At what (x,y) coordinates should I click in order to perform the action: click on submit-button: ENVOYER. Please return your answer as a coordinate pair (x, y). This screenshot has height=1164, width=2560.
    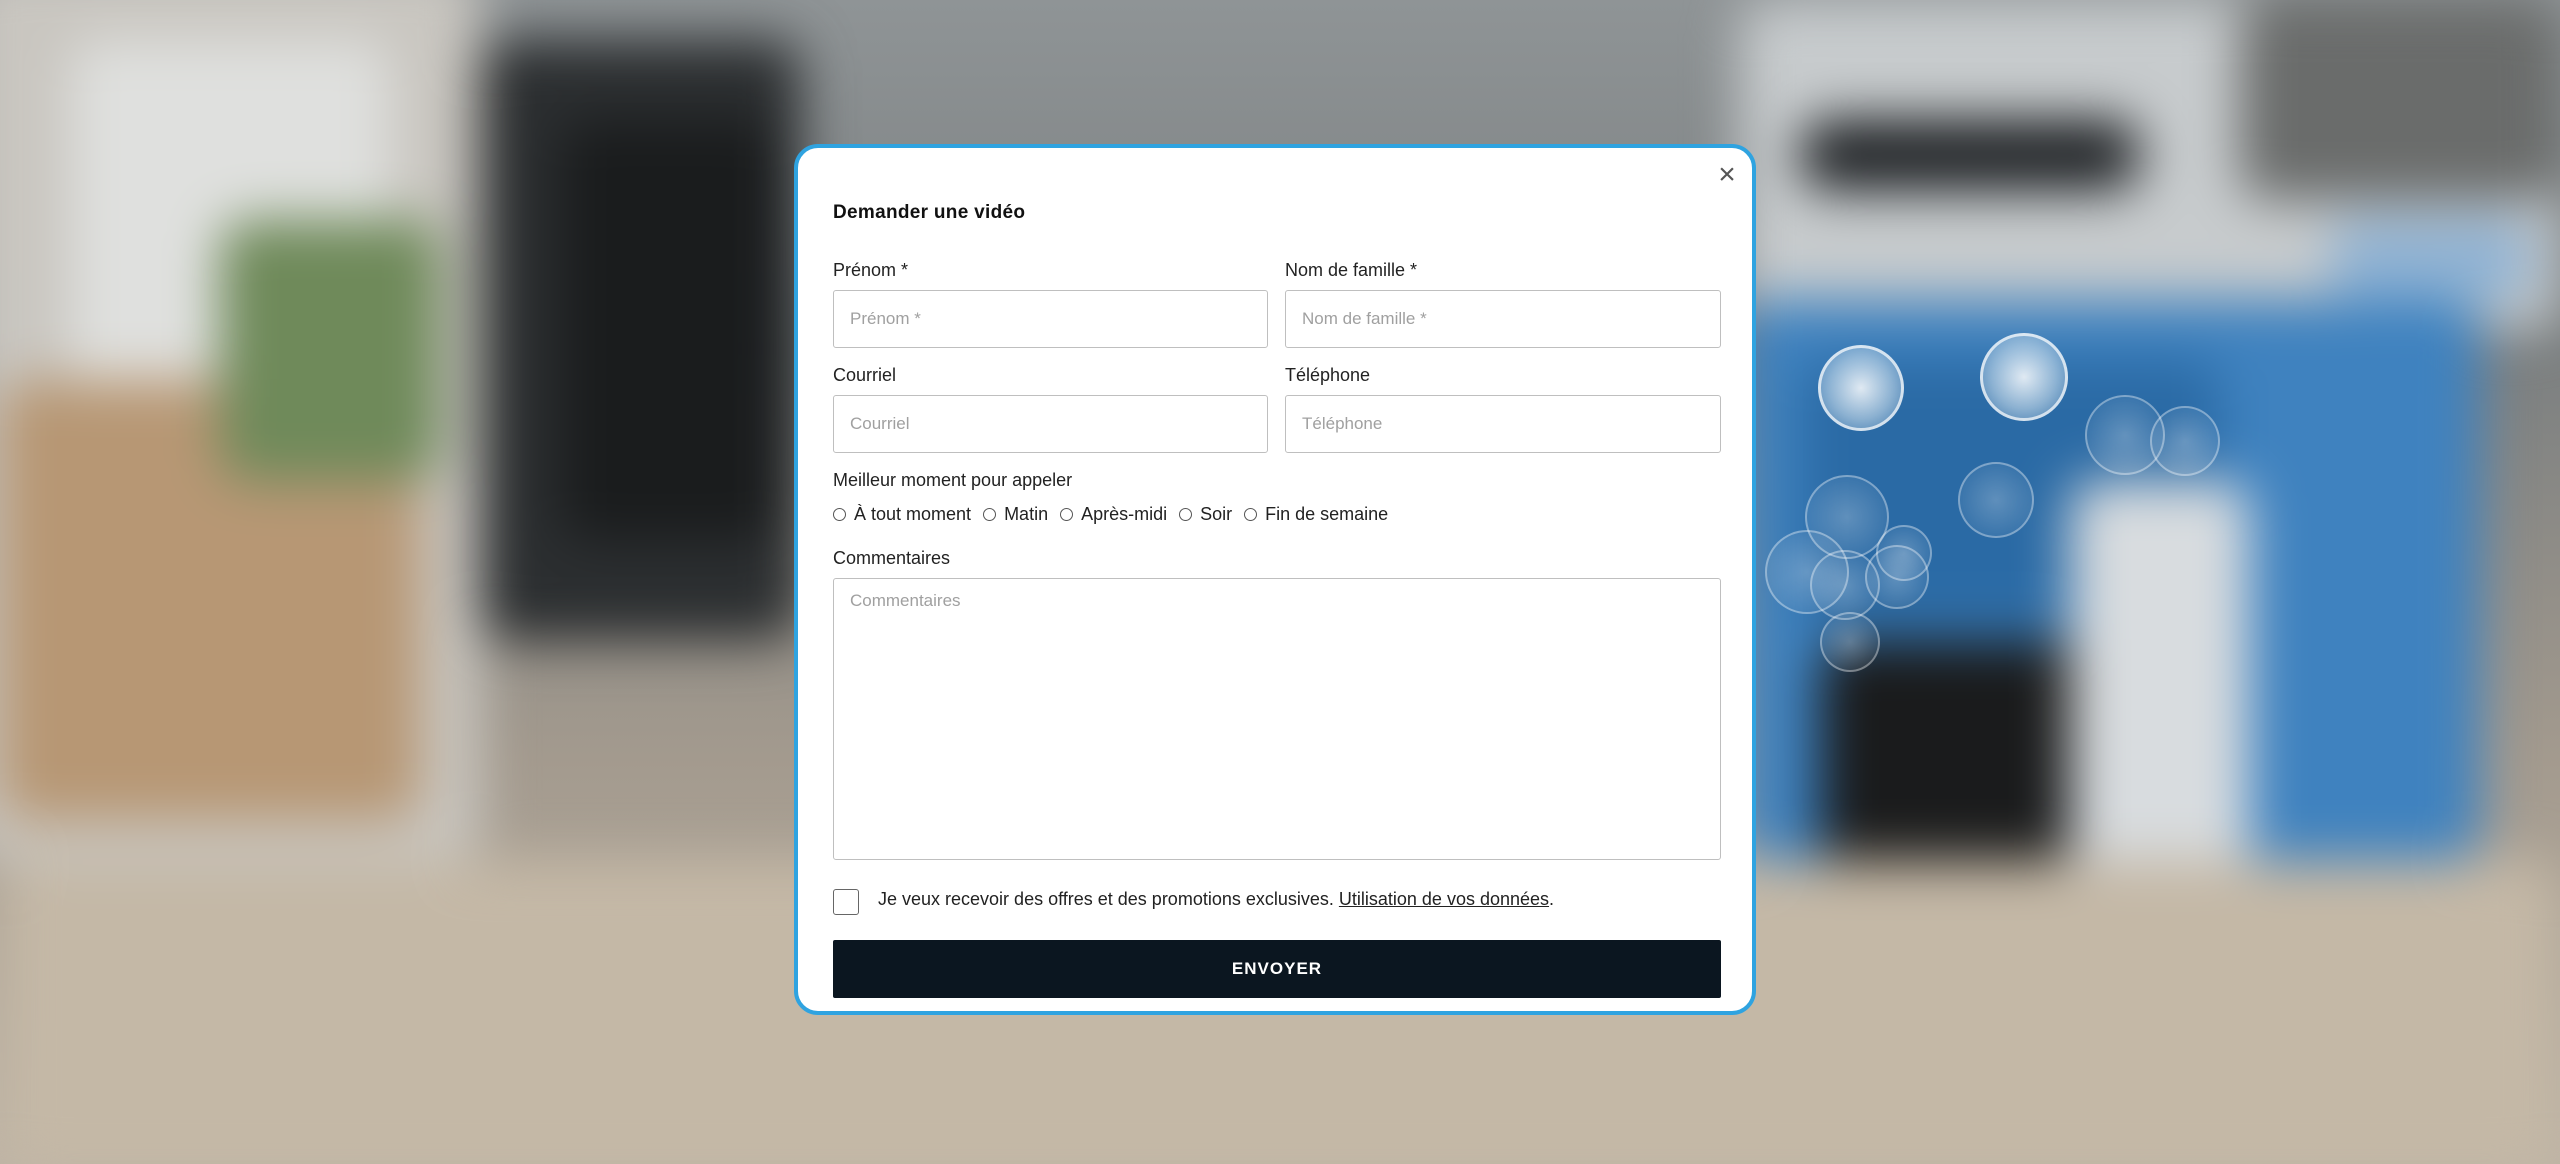
    Looking at the image, I should click on (1277, 969).